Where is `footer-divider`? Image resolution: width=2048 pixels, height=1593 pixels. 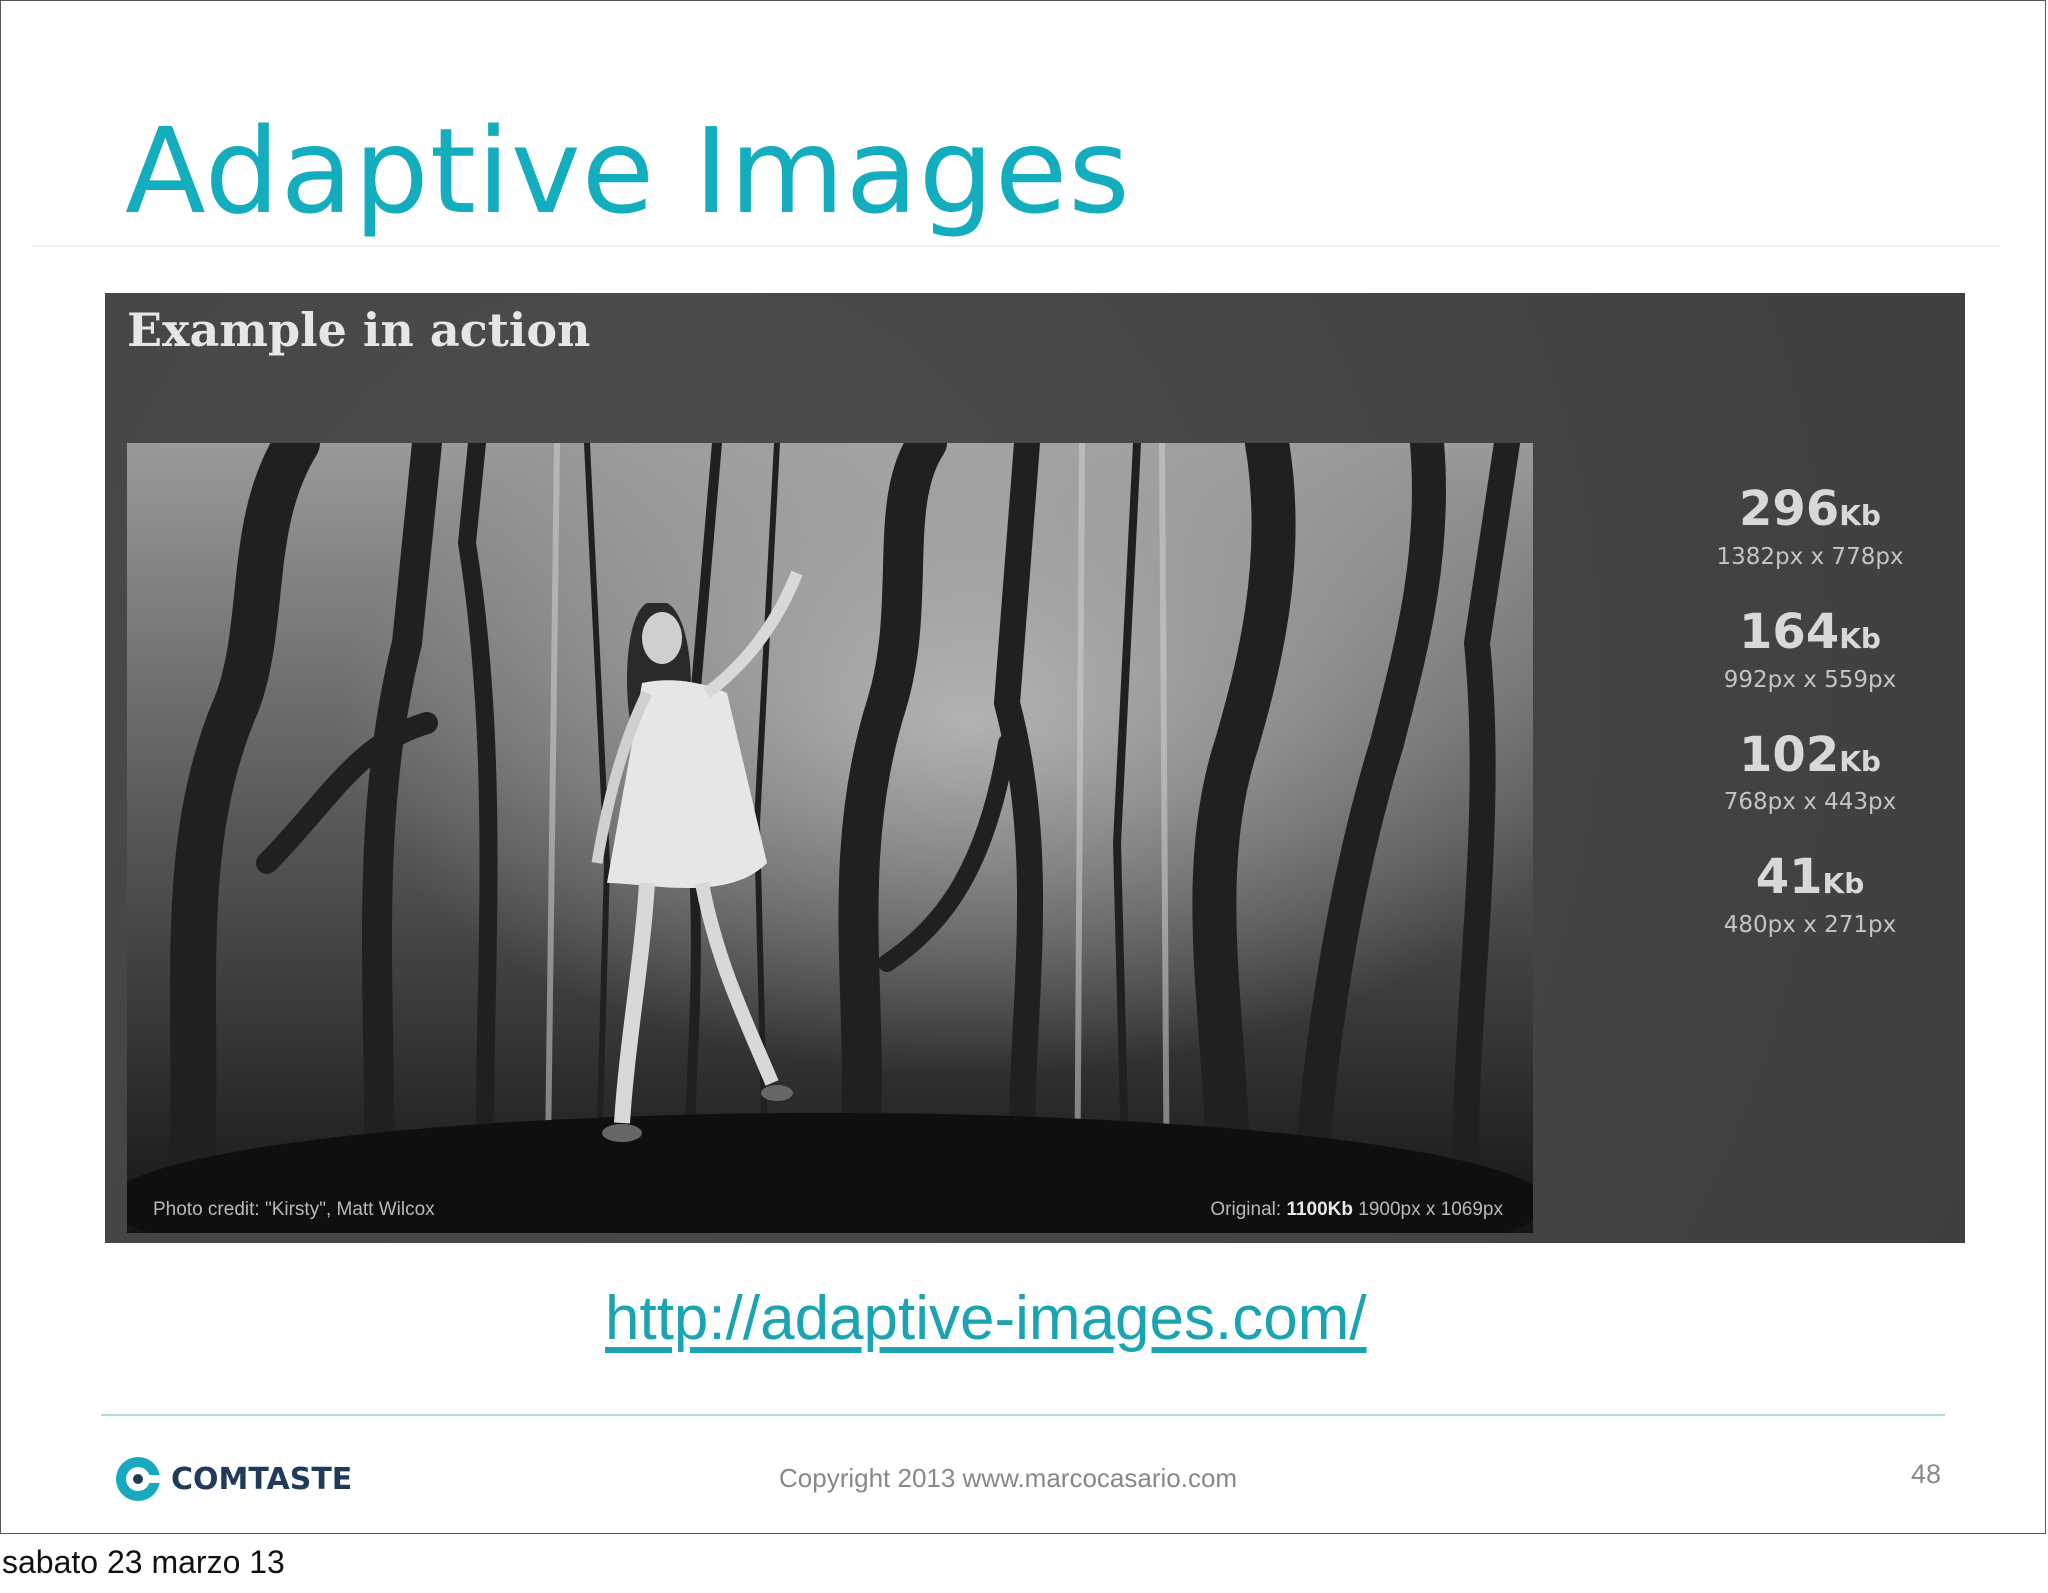
footer-divider is located at coordinates (1023, 1415).